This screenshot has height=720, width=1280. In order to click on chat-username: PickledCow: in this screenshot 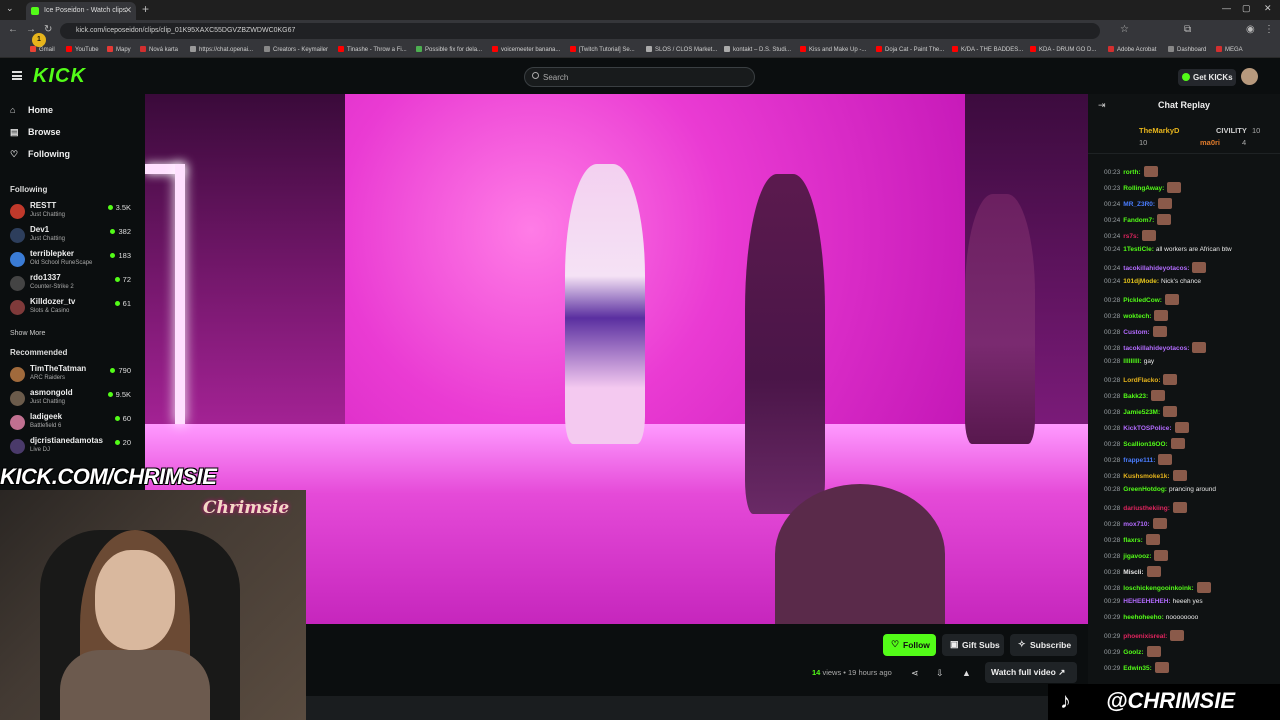, I will do `click(1142, 300)`.